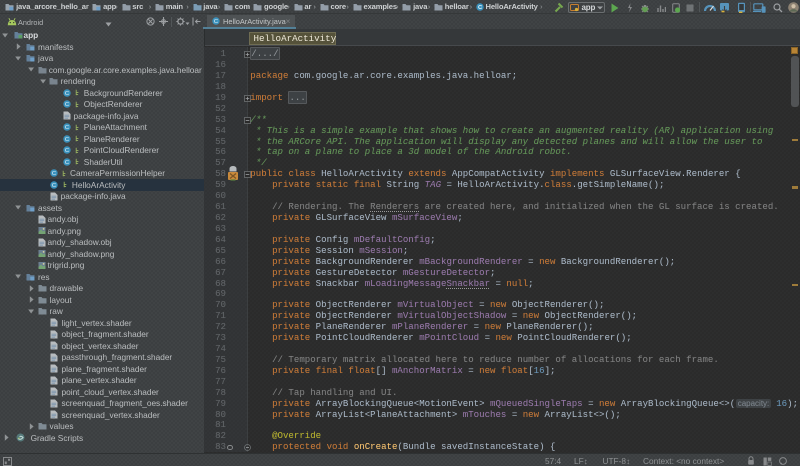  What do you see at coordinates (216, 22) in the screenshot?
I see `svg-text: C` at bounding box center [216, 22].